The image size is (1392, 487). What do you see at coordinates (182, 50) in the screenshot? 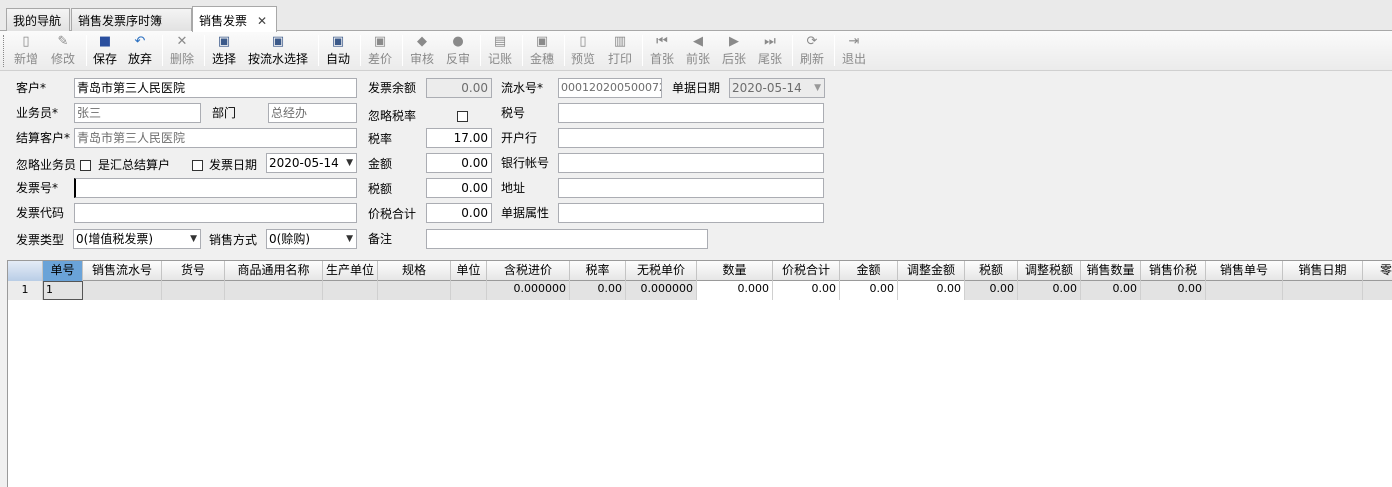
I see `delete-button: ✕ 删除` at bounding box center [182, 50].